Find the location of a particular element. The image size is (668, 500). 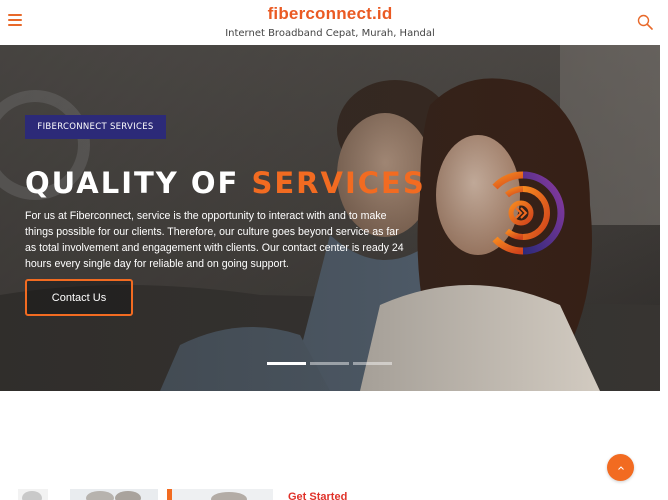

fiberconnect-signal-logo-icon is located at coordinates (528, 213).